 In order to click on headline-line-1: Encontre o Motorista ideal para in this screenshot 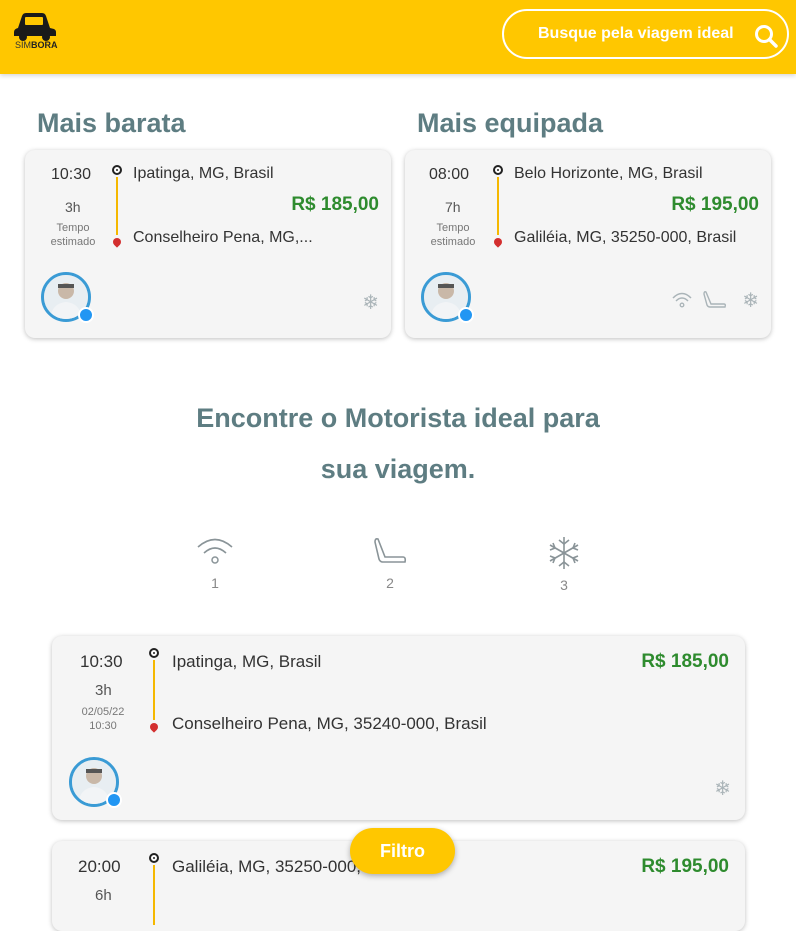, I will do `click(398, 418)`.